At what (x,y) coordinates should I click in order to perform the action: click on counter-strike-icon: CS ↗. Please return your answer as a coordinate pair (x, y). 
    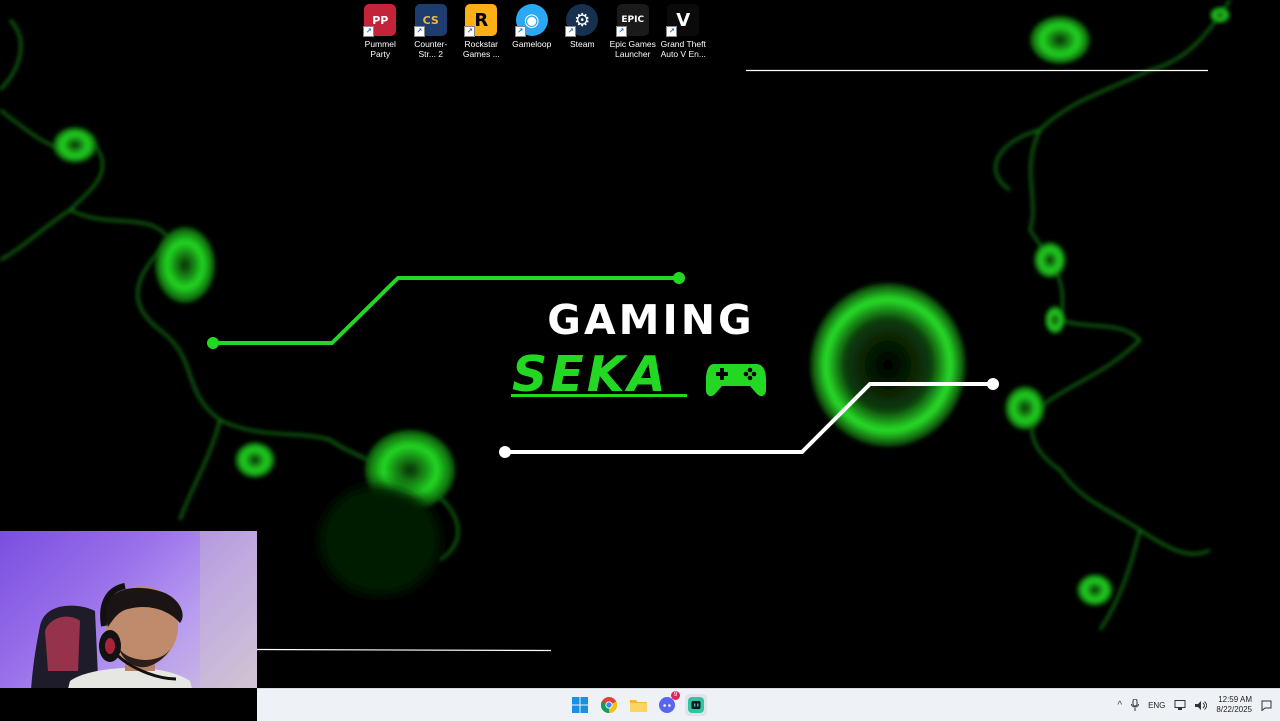
    Looking at the image, I should click on (430, 20).